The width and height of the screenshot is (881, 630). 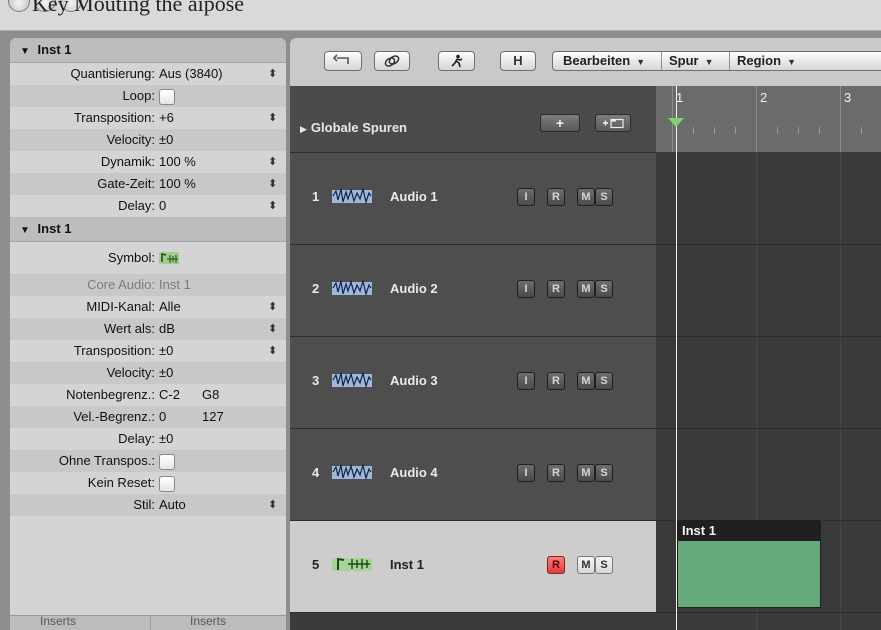 What do you see at coordinates (210, 395) in the screenshot?
I see `param-value: G8` at bounding box center [210, 395].